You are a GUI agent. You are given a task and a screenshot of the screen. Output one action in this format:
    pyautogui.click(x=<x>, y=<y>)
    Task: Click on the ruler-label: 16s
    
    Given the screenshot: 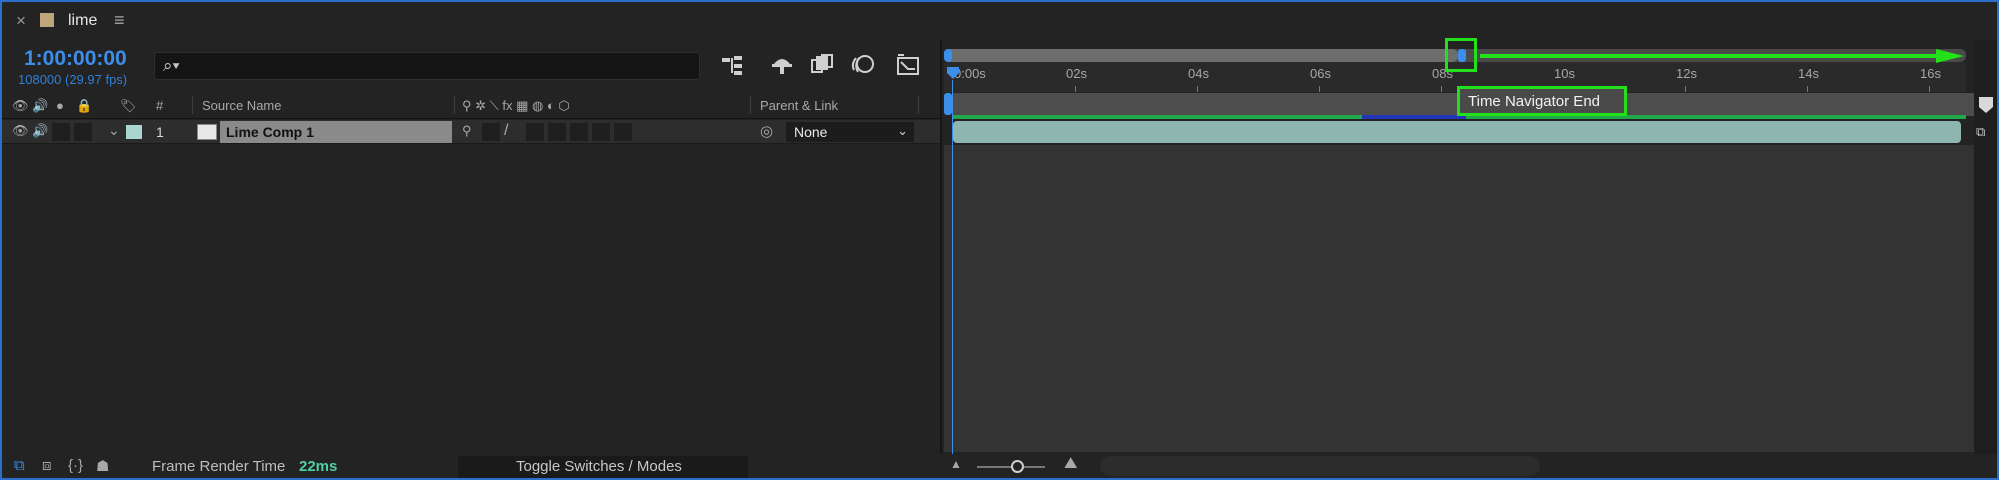 What is the action you would take?
    pyautogui.click(x=1930, y=73)
    